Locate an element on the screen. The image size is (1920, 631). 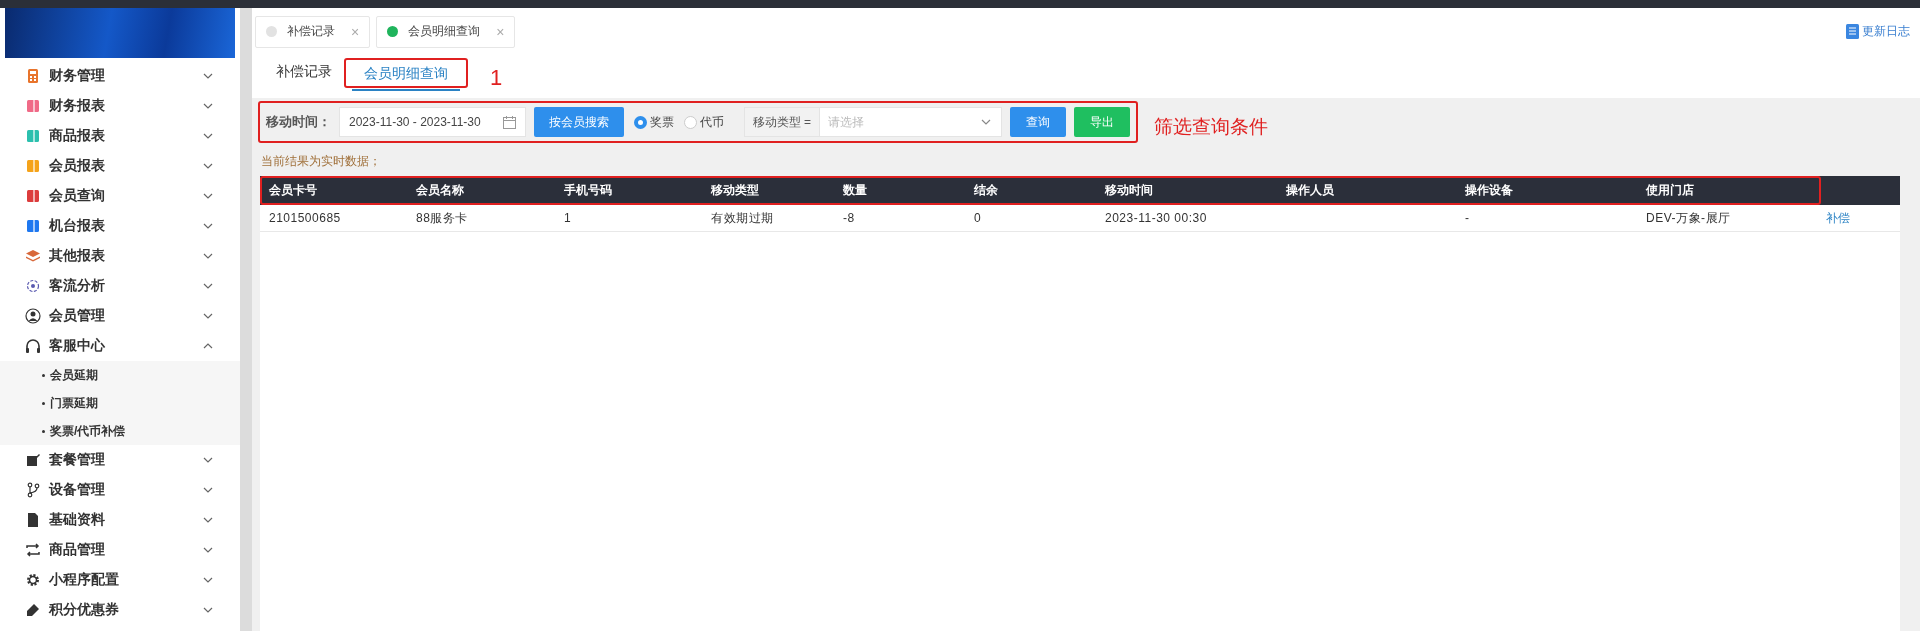
sidebar-item: 套餐管理 is located at coordinates (120, 460).